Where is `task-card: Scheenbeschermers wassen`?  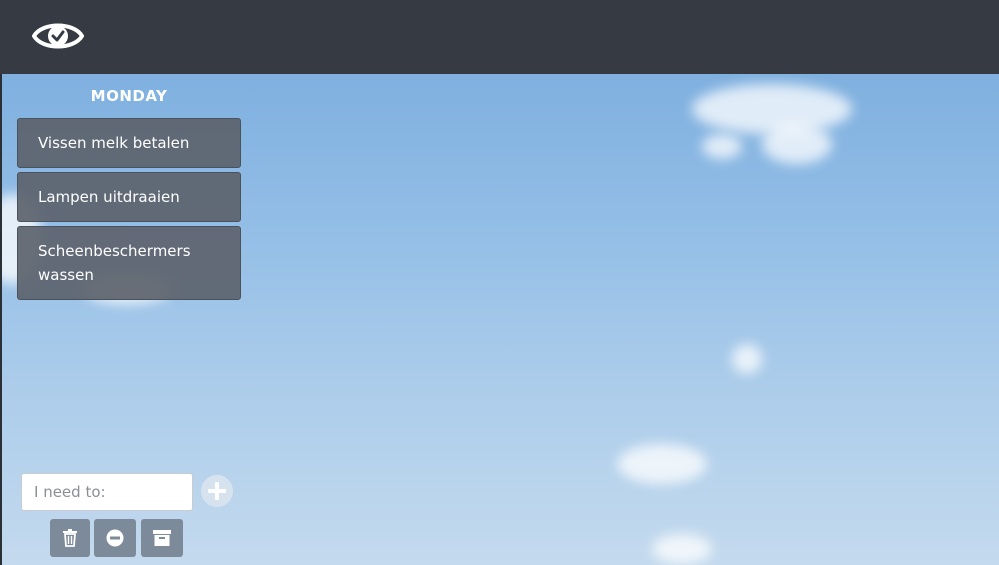 task-card: Scheenbeschermers wassen is located at coordinates (129, 263).